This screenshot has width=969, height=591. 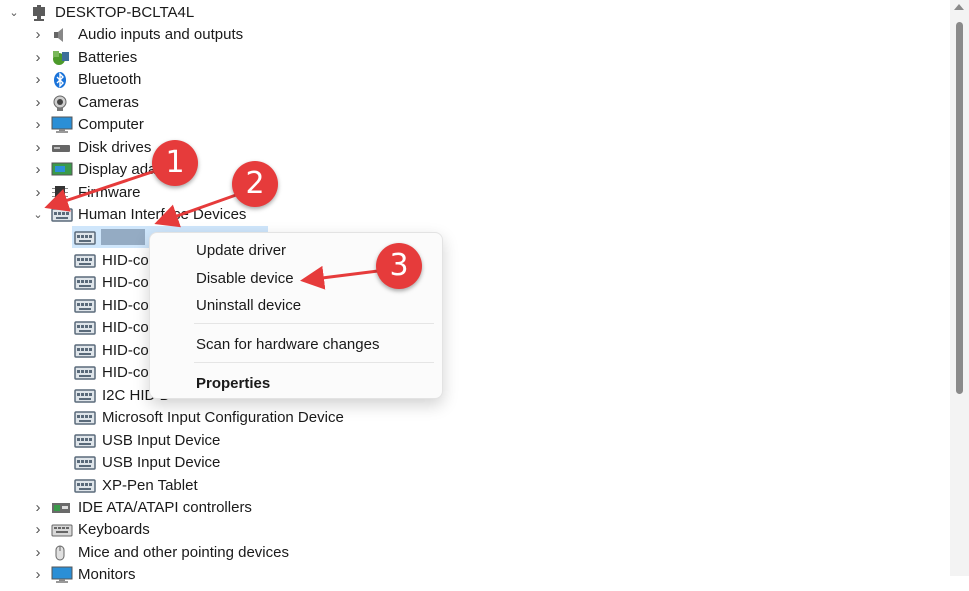 What do you see at coordinates (161, 34) in the screenshot?
I see `tree-category-label: Audio inputs and outputs` at bounding box center [161, 34].